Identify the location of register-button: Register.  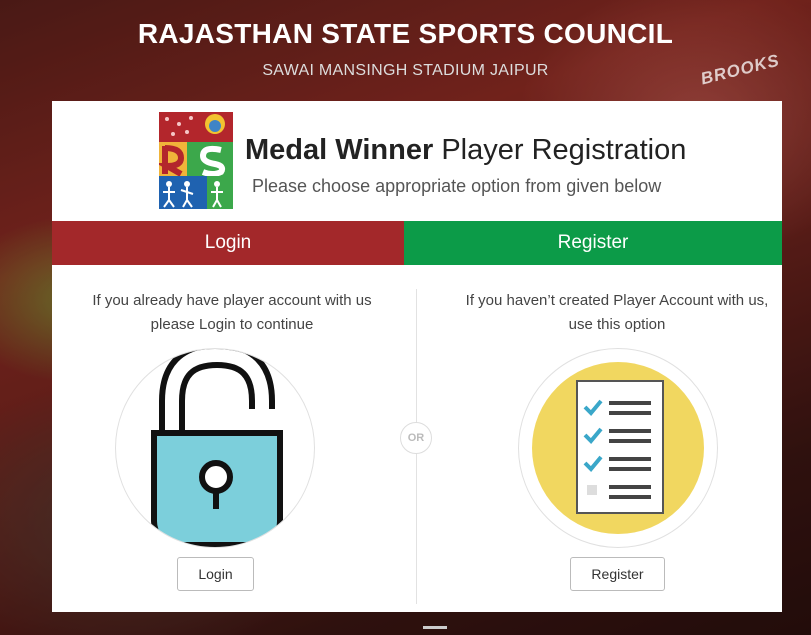
(617, 574).